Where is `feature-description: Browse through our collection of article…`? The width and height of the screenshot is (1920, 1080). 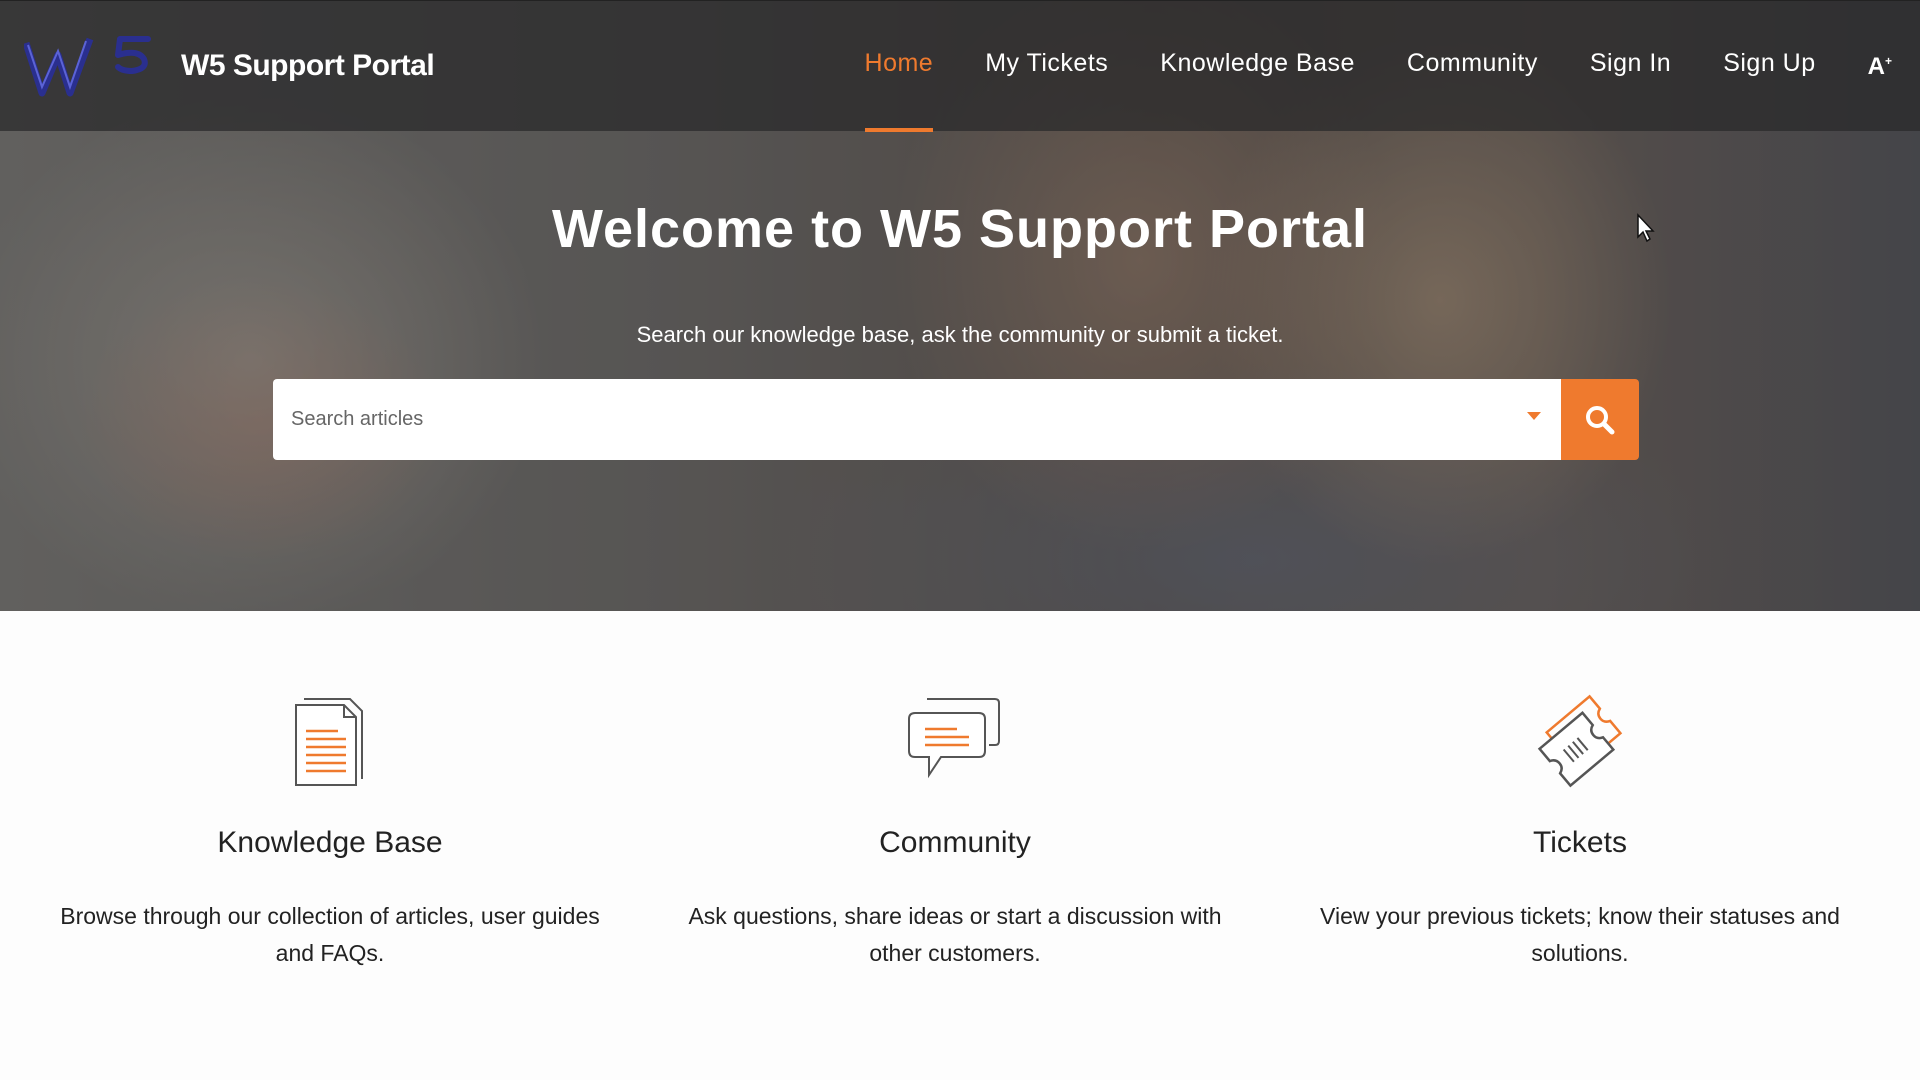 feature-description: Browse through our collection of article… is located at coordinates (330, 934).